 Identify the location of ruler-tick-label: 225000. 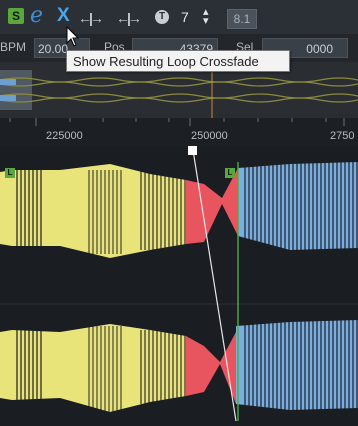
(64, 136).